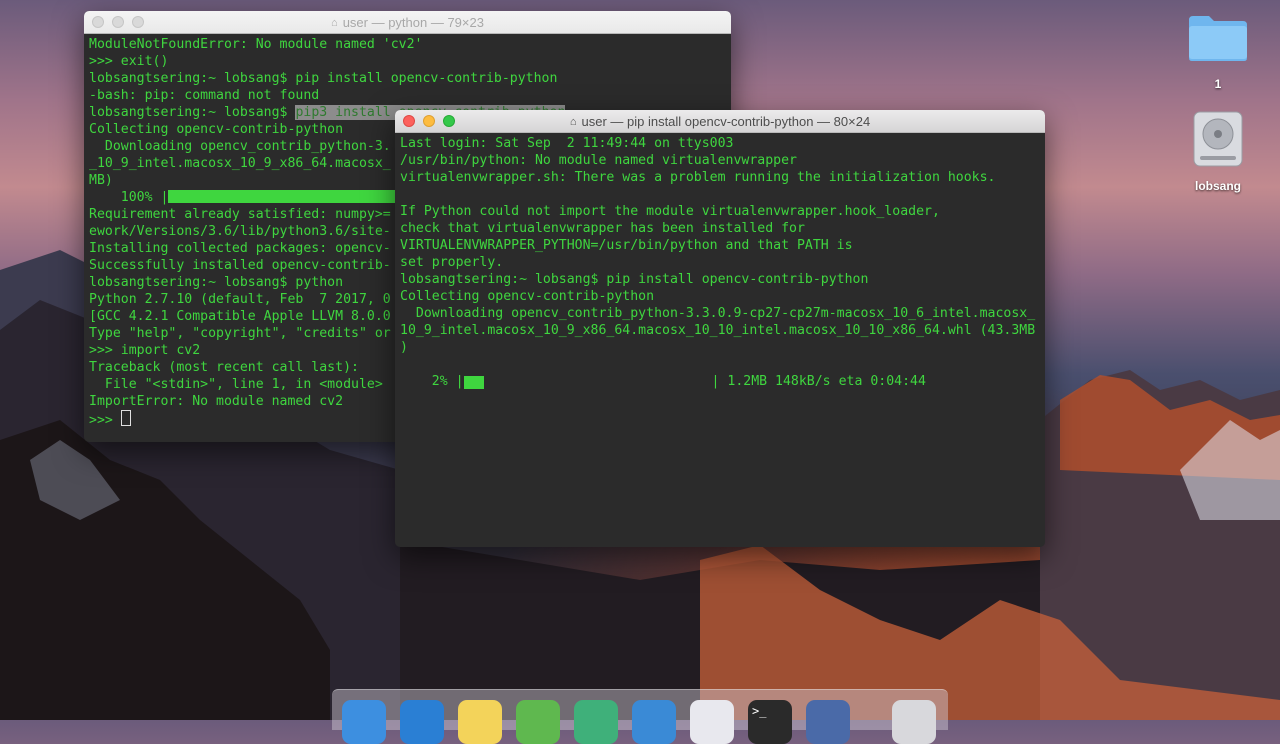 This screenshot has height=744, width=1280. I want to click on line-text: >>>, so click(105, 420).